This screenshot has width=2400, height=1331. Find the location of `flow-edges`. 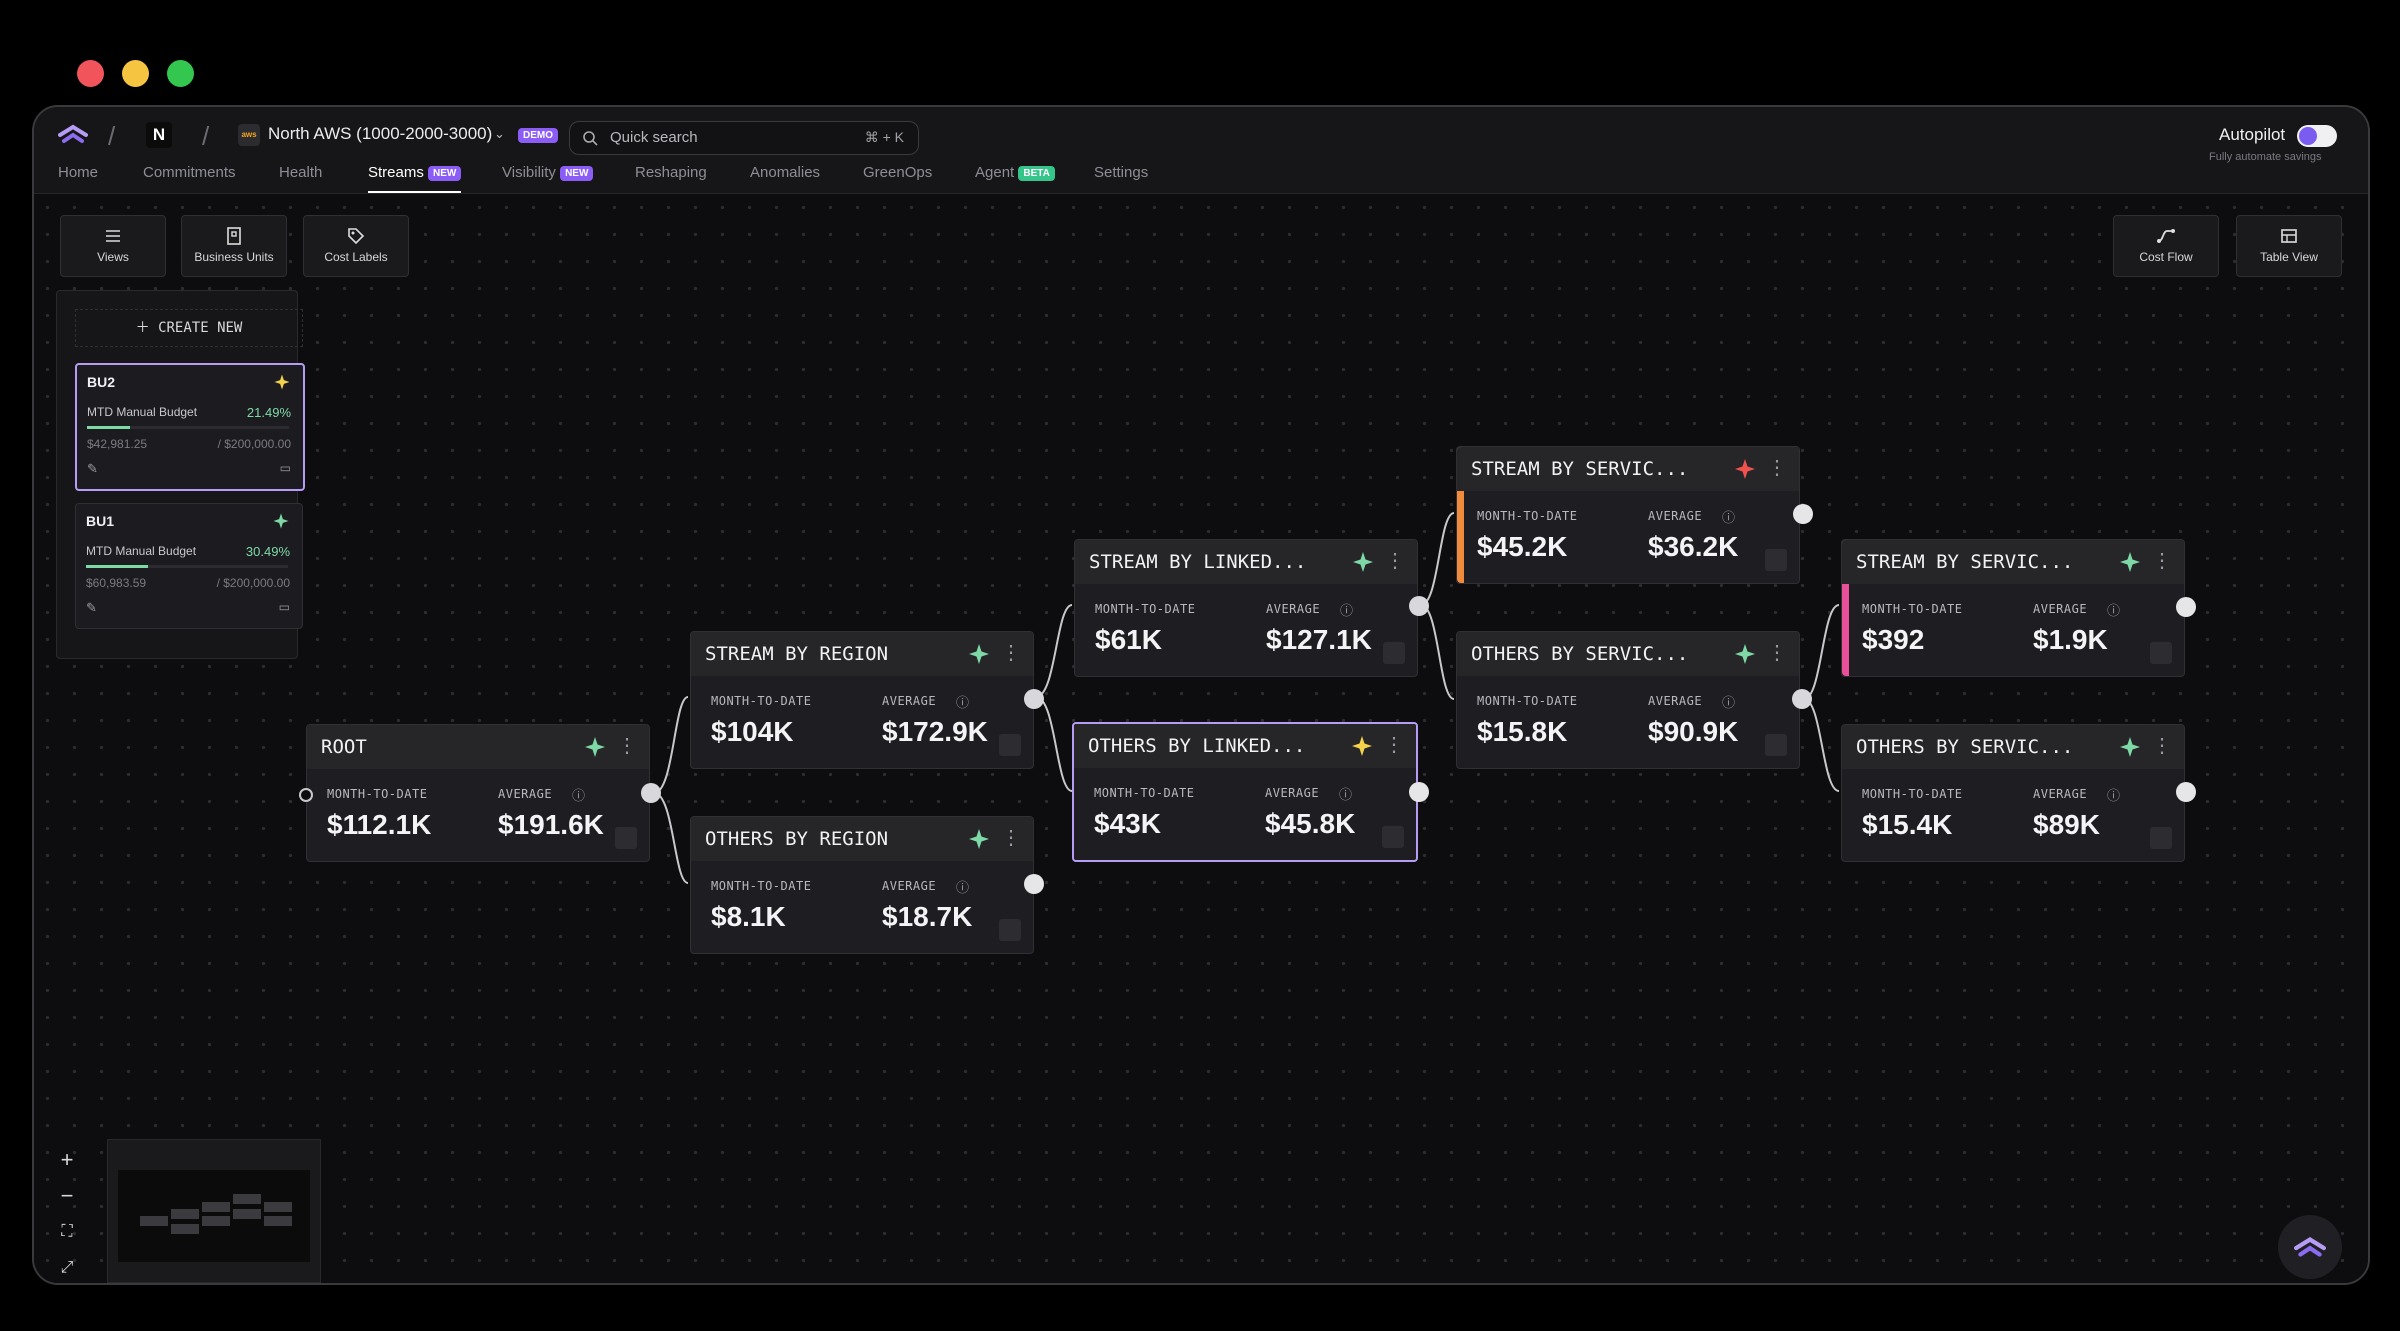

flow-edges is located at coordinates (1246, 698).